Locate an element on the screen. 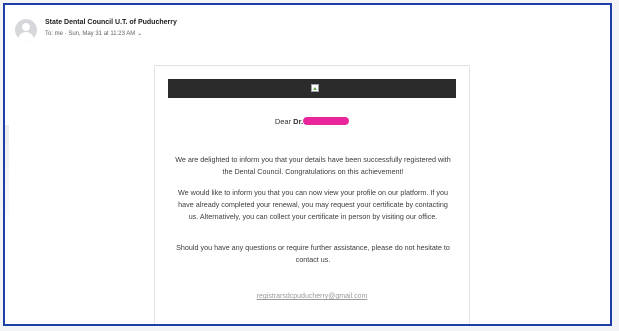 The width and height of the screenshot is (619, 331). greeting-line: Dear Dr. is located at coordinates (312, 121).